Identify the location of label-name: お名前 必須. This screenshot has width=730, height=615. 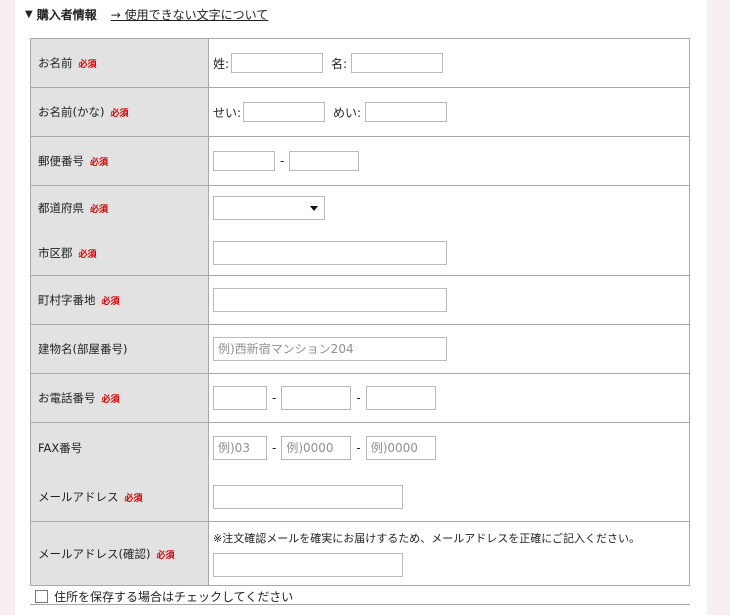
(119, 63).